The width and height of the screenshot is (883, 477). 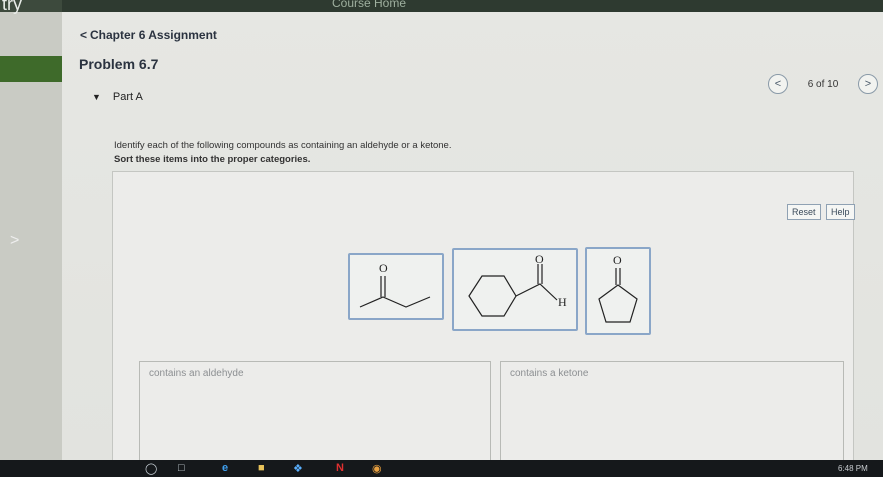 I want to click on help-button: Help, so click(x=840, y=212).